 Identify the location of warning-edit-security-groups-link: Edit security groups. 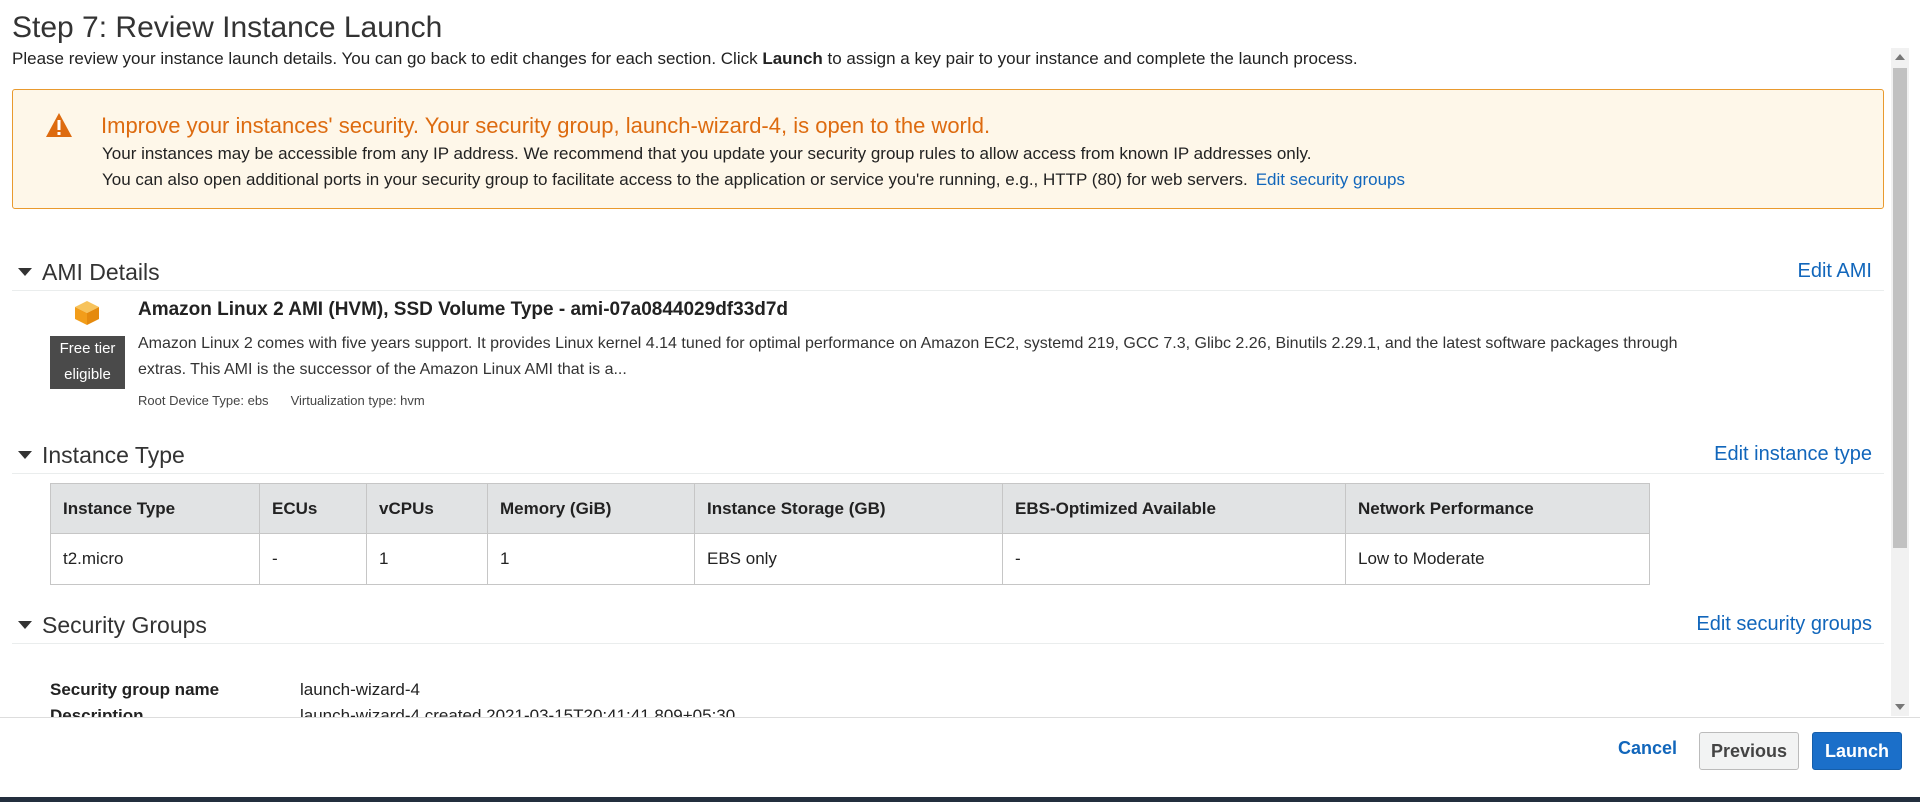
(1330, 179).